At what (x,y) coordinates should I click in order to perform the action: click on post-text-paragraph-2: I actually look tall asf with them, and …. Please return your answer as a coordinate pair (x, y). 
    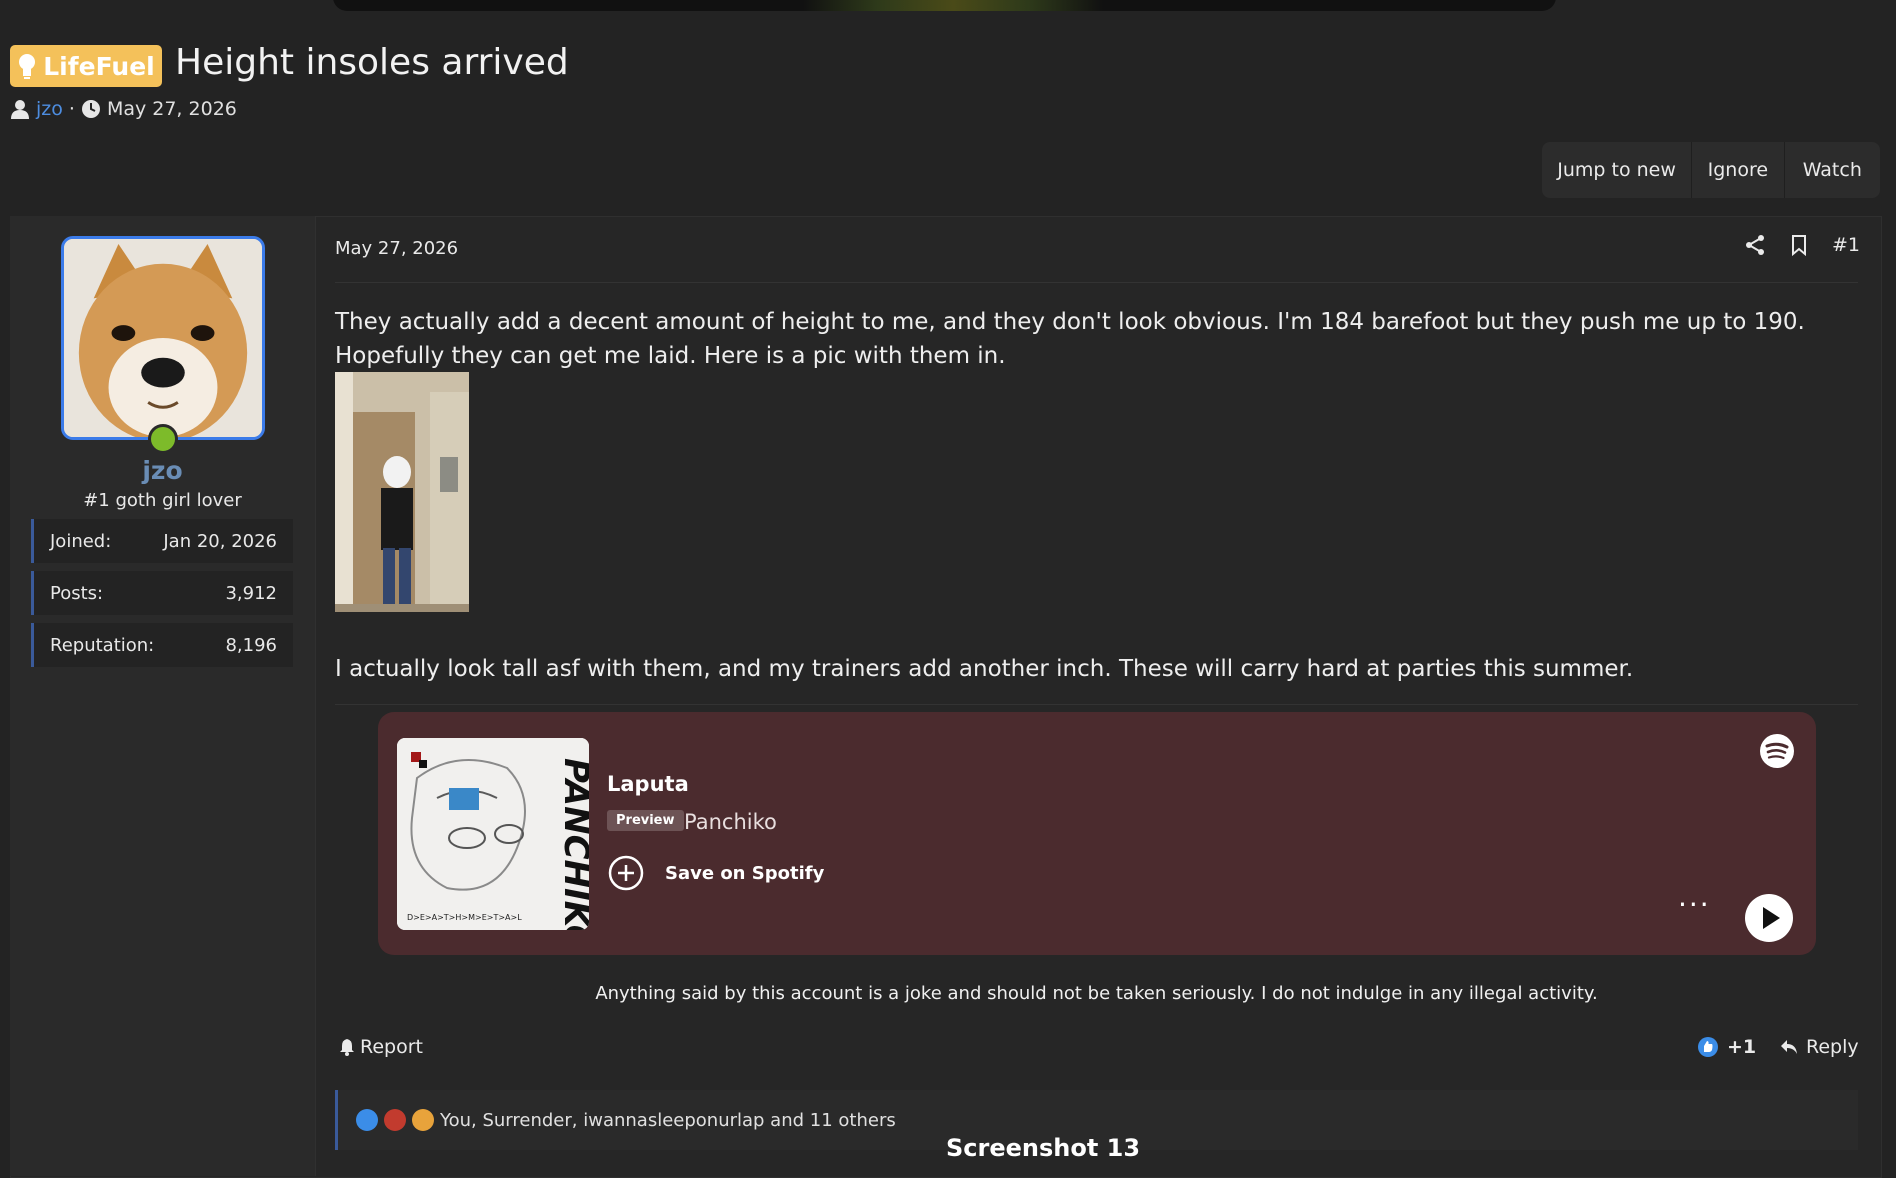
    Looking at the image, I should click on (984, 669).